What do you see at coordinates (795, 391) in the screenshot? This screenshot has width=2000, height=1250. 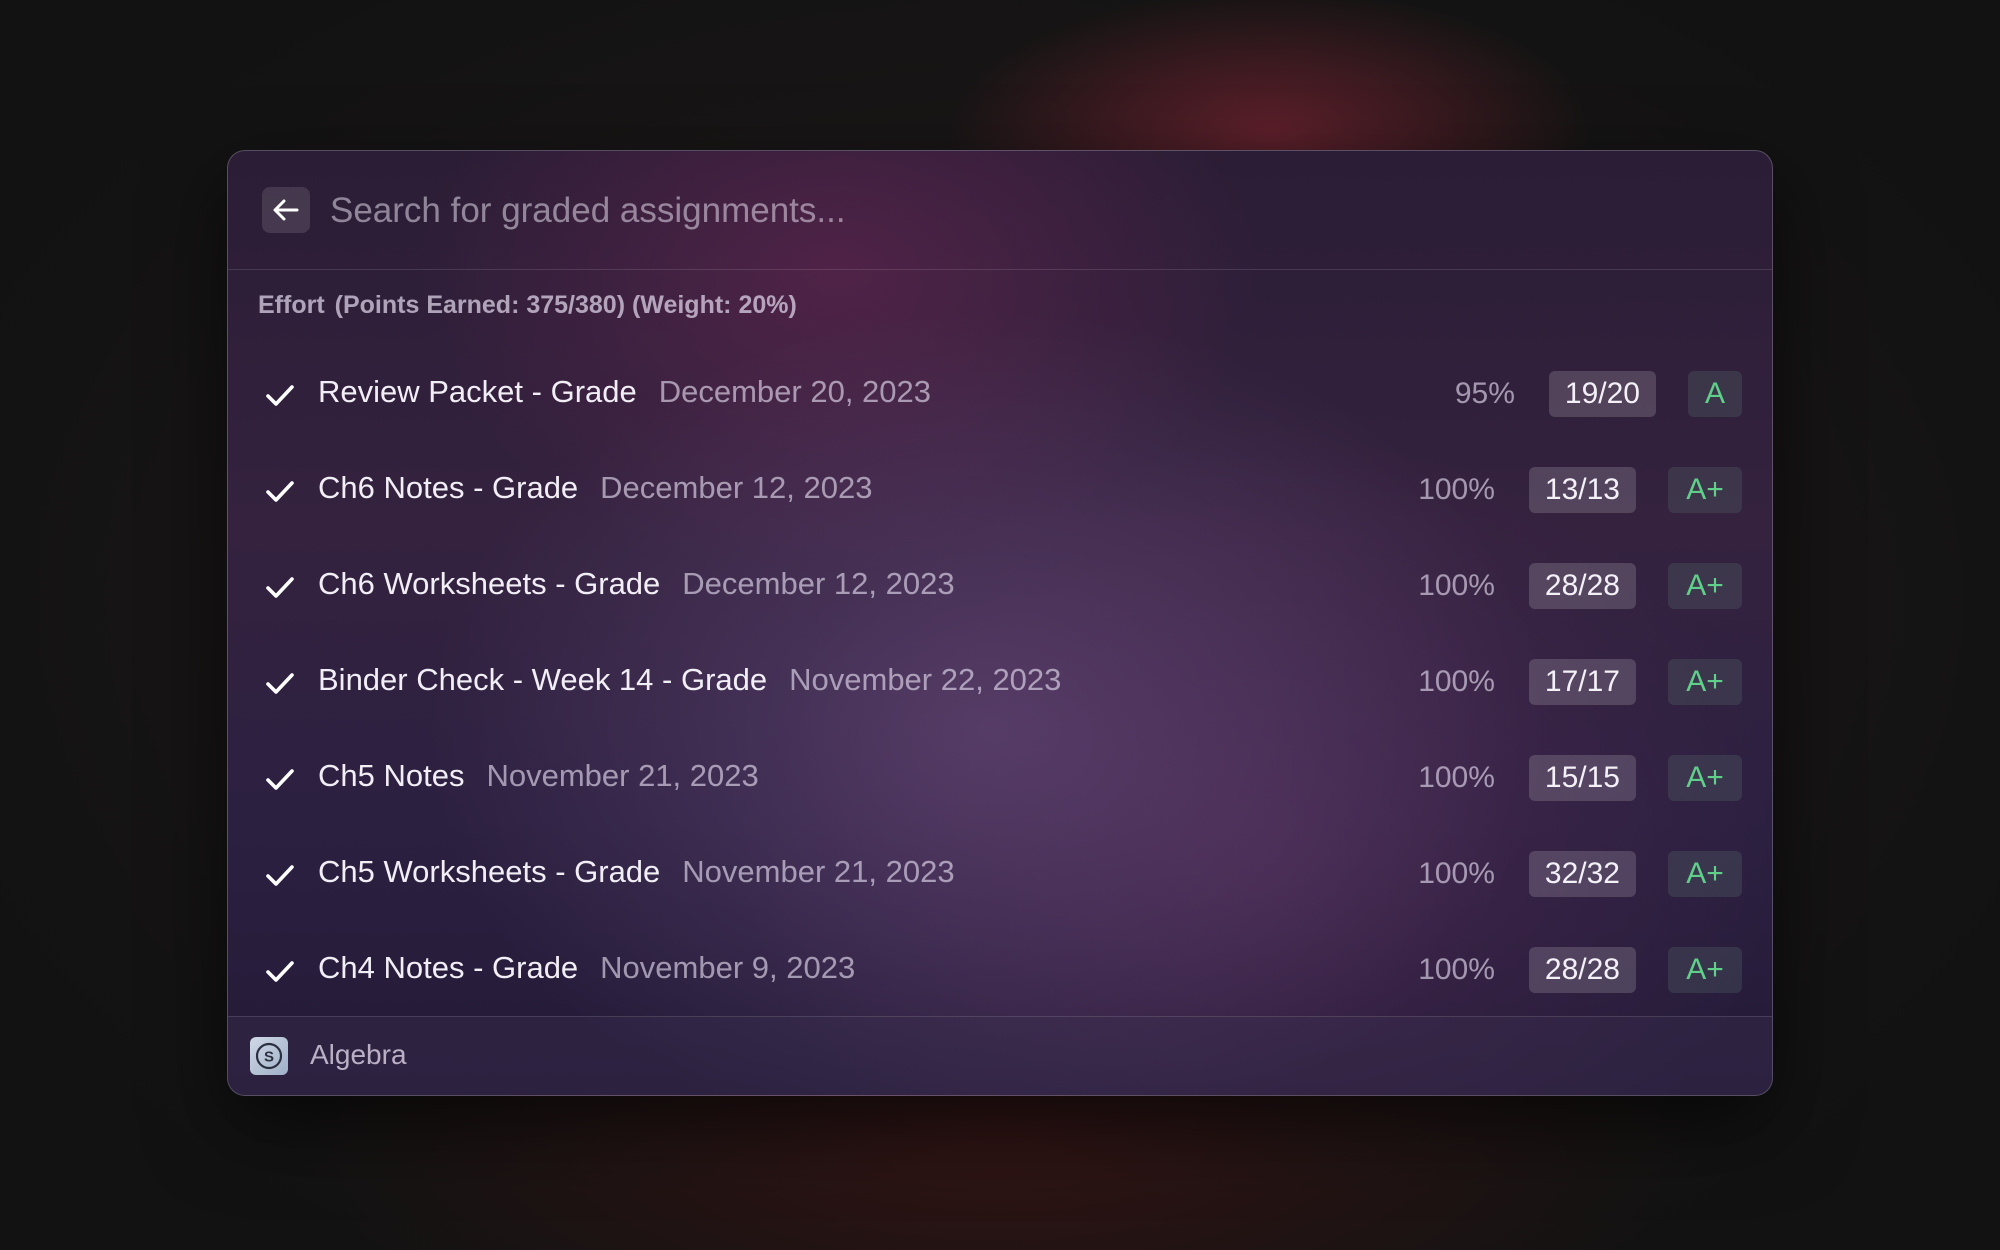 I see `assignment-date: December 20, 2023` at bounding box center [795, 391].